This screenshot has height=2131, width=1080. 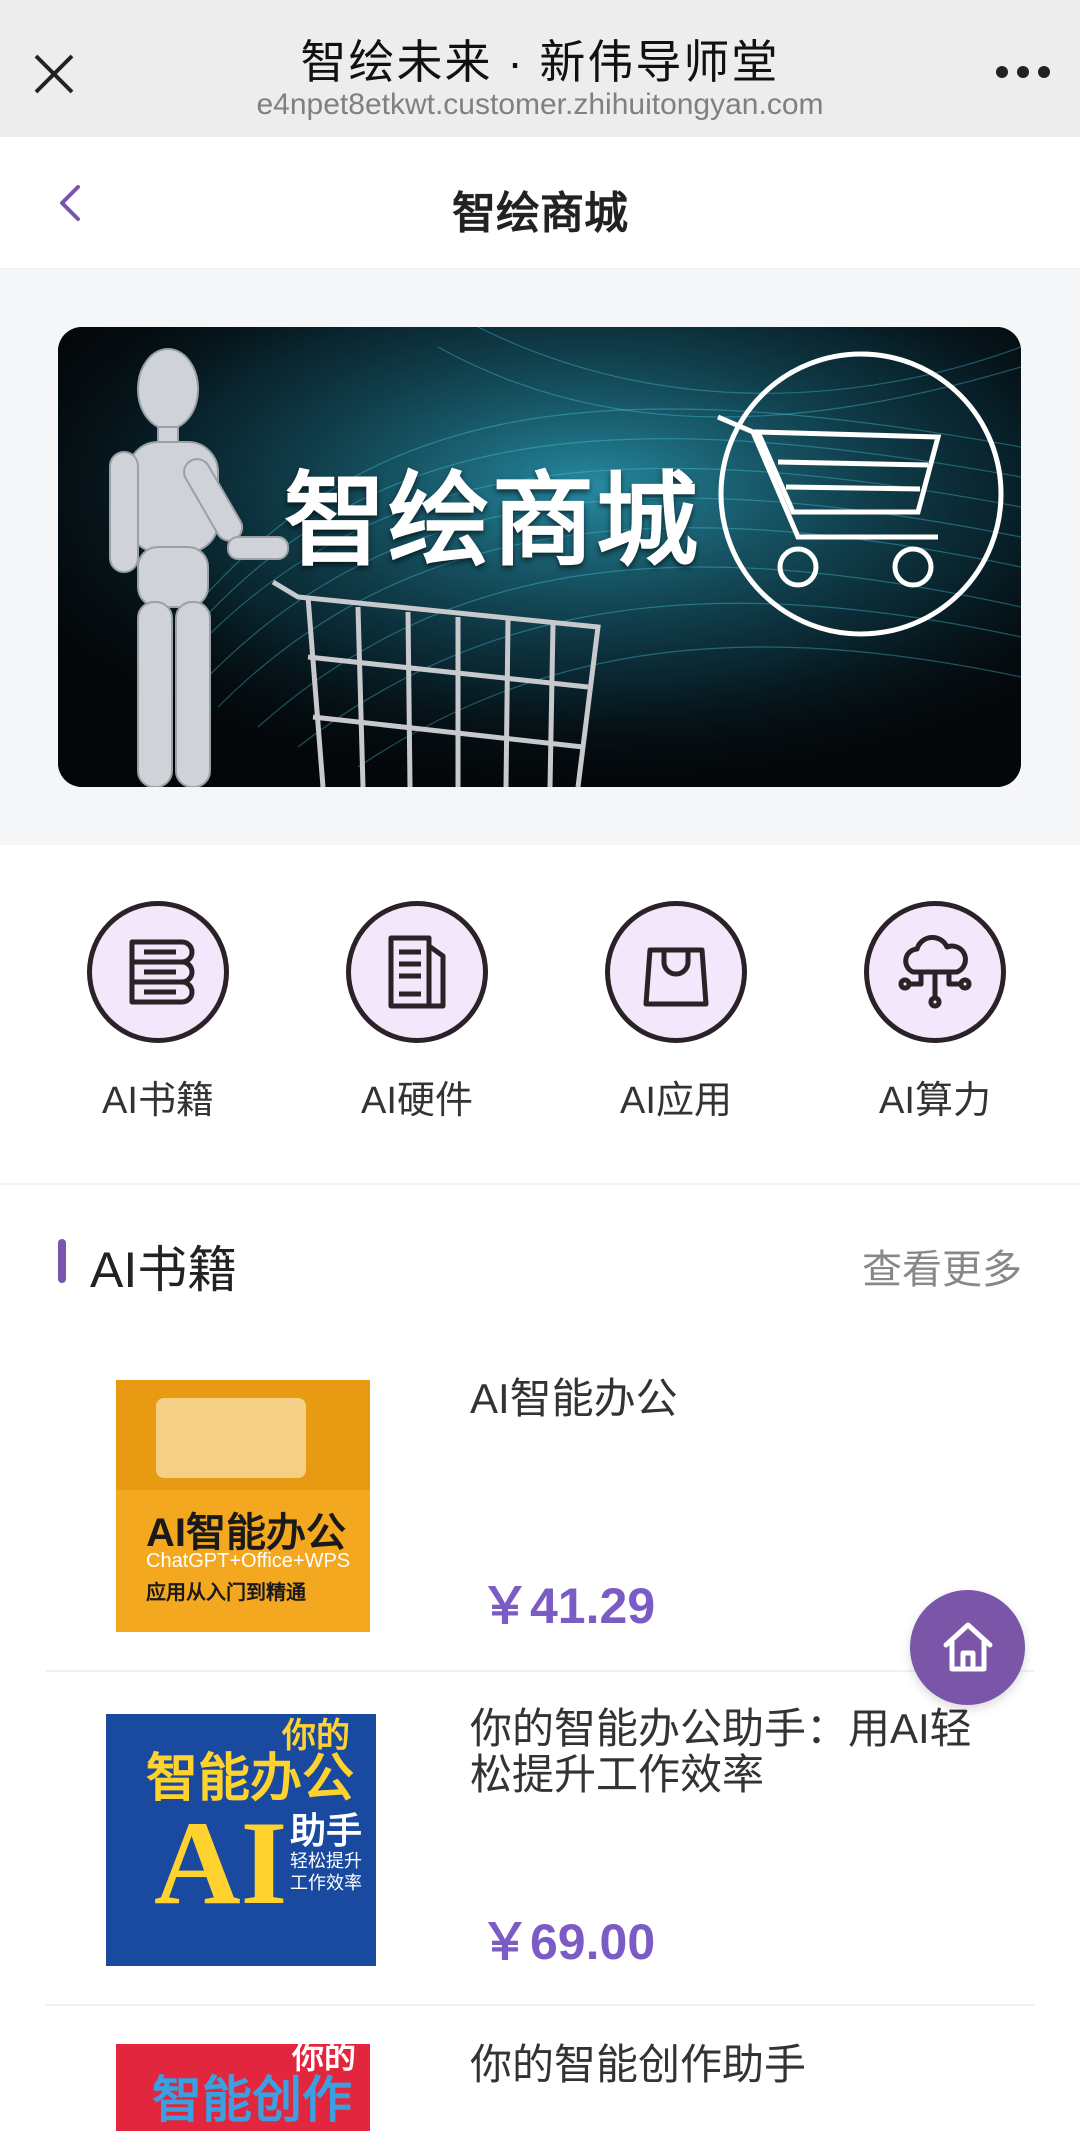 I want to click on list-item: 你的 智能创作 你的智能创作助手, so click(x=540, y=2068).